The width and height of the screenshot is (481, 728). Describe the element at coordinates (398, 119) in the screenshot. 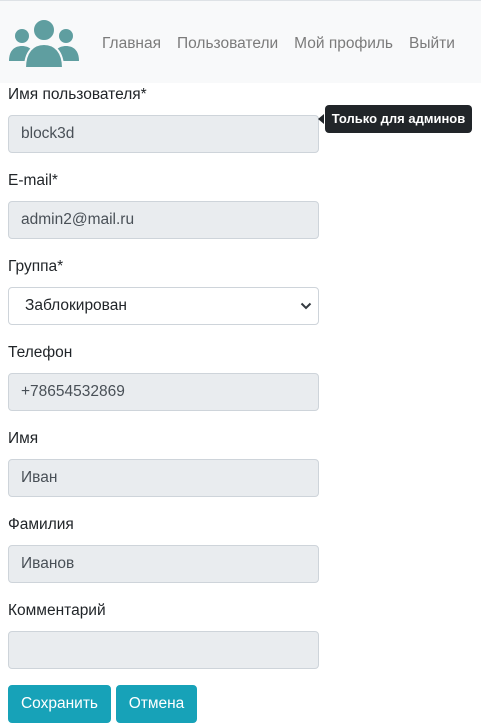

I see `tooltip-text: Только для админов` at that location.